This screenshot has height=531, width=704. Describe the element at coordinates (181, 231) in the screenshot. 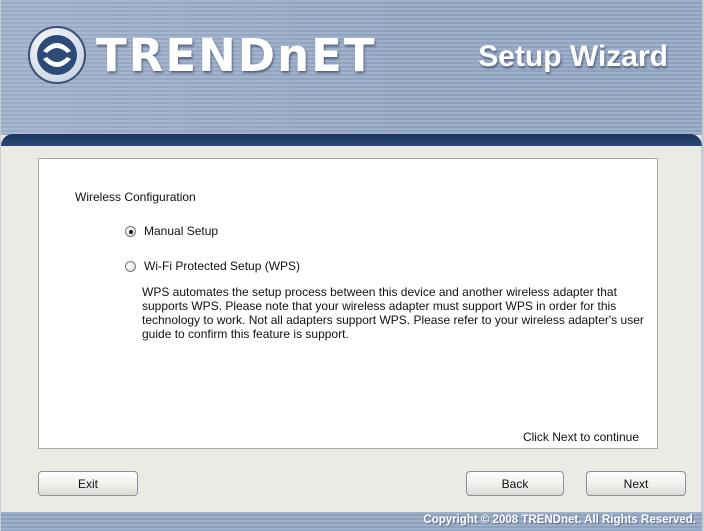

I see `manual-setup-label: Manual Setup` at that location.